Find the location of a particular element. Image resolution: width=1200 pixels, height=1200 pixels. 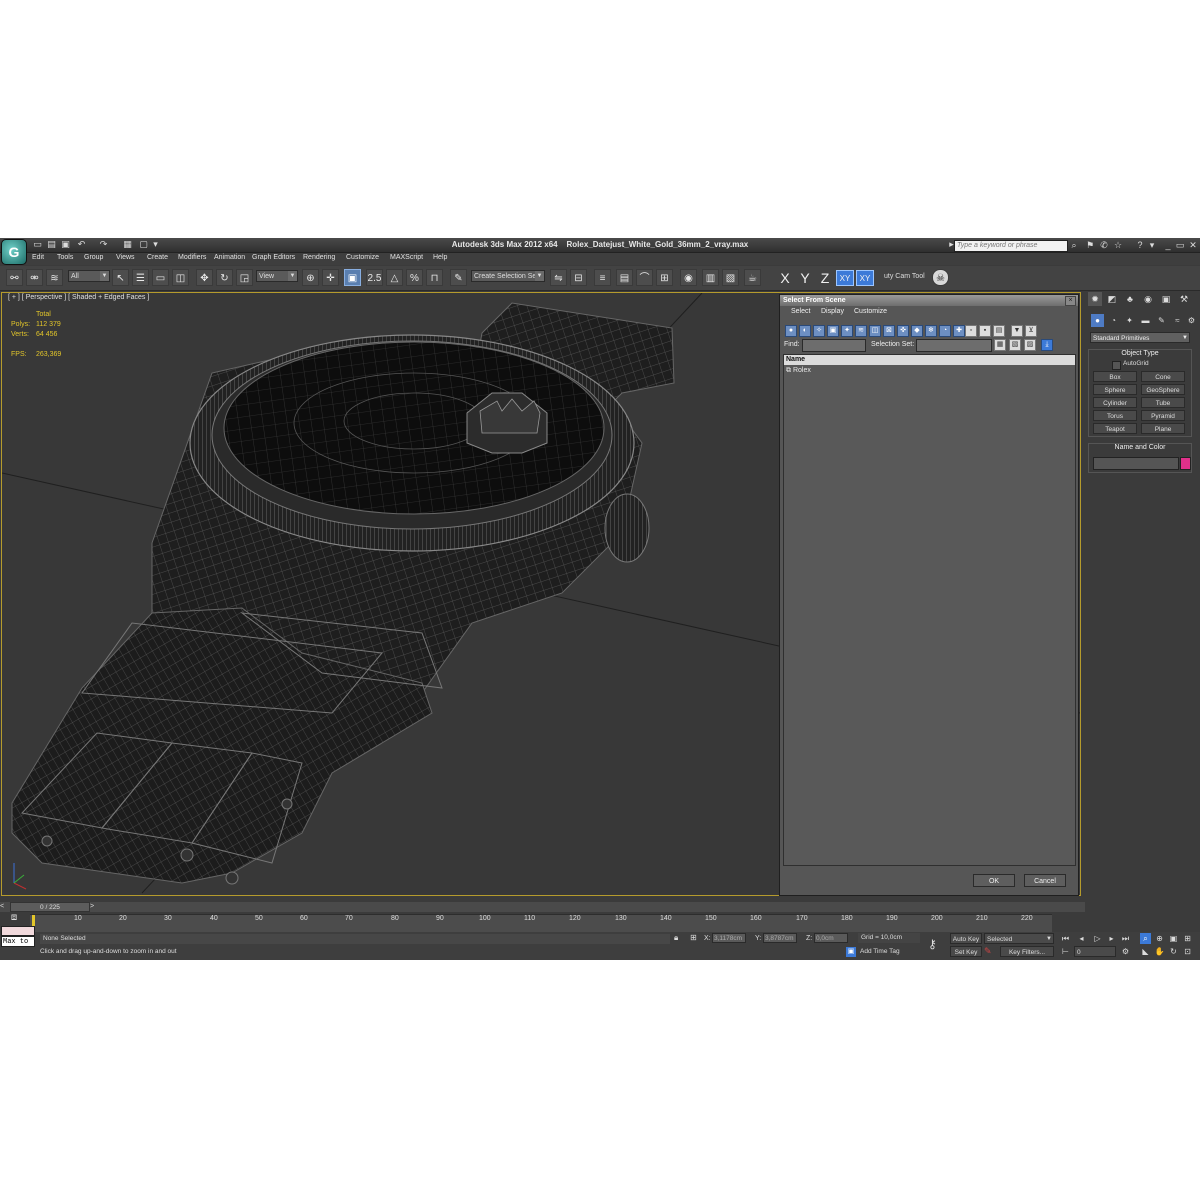

align-icon: ⊟ is located at coordinates (578, 277).